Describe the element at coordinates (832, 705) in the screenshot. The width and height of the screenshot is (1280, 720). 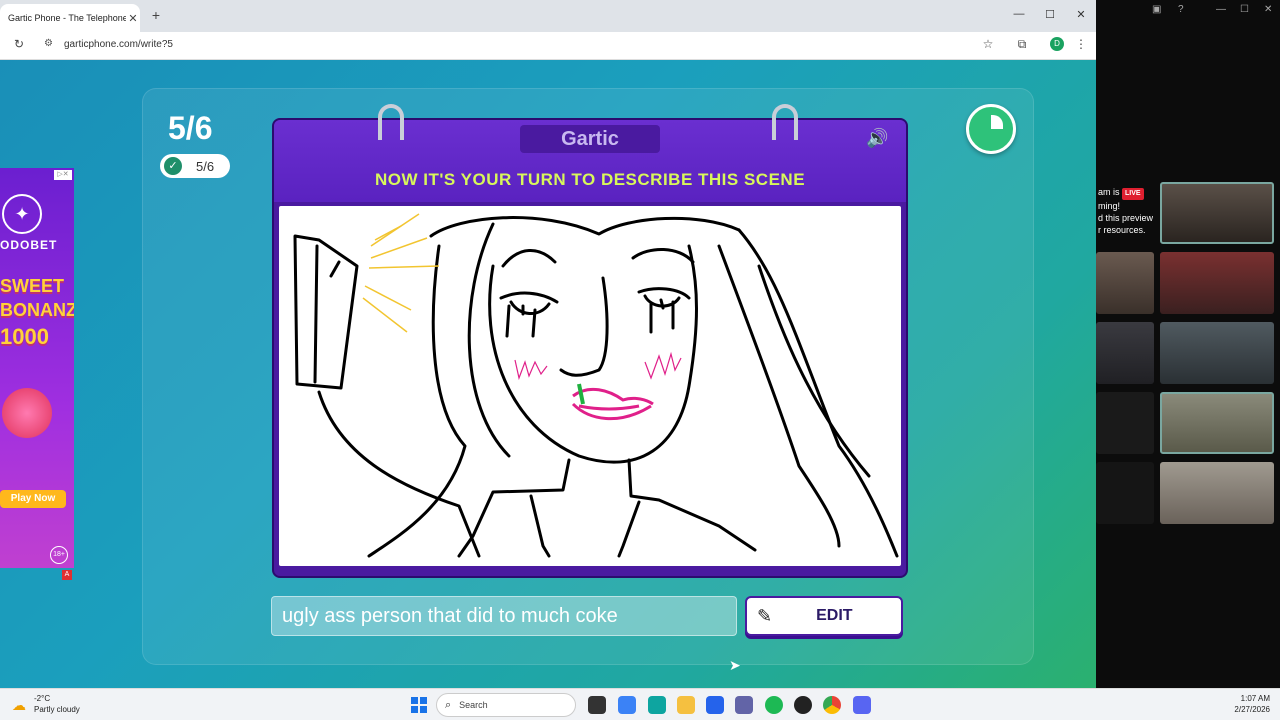
I see `chrome-icon` at that location.